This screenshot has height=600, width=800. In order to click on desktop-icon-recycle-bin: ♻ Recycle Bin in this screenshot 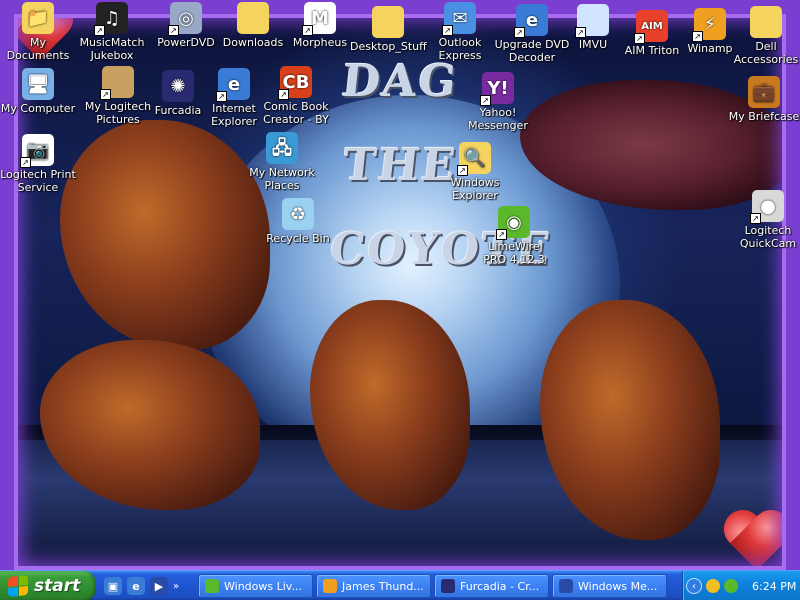, I will do `click(298, 221)`.